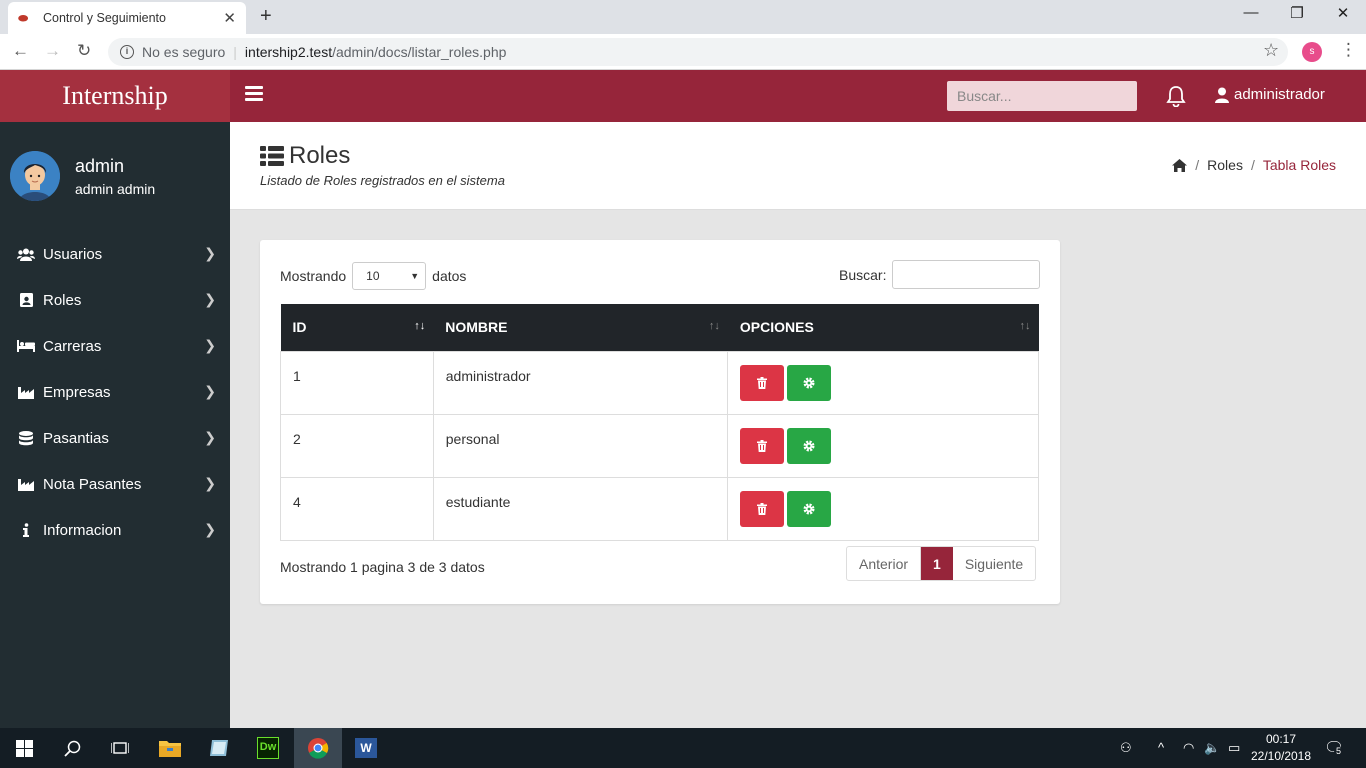 This screenshot has width=1366, height=768. Describe the element at coordinates (883, 327) in the screenshot. I see `column-header-opciones: OPCIONES ↑↓` at that location.